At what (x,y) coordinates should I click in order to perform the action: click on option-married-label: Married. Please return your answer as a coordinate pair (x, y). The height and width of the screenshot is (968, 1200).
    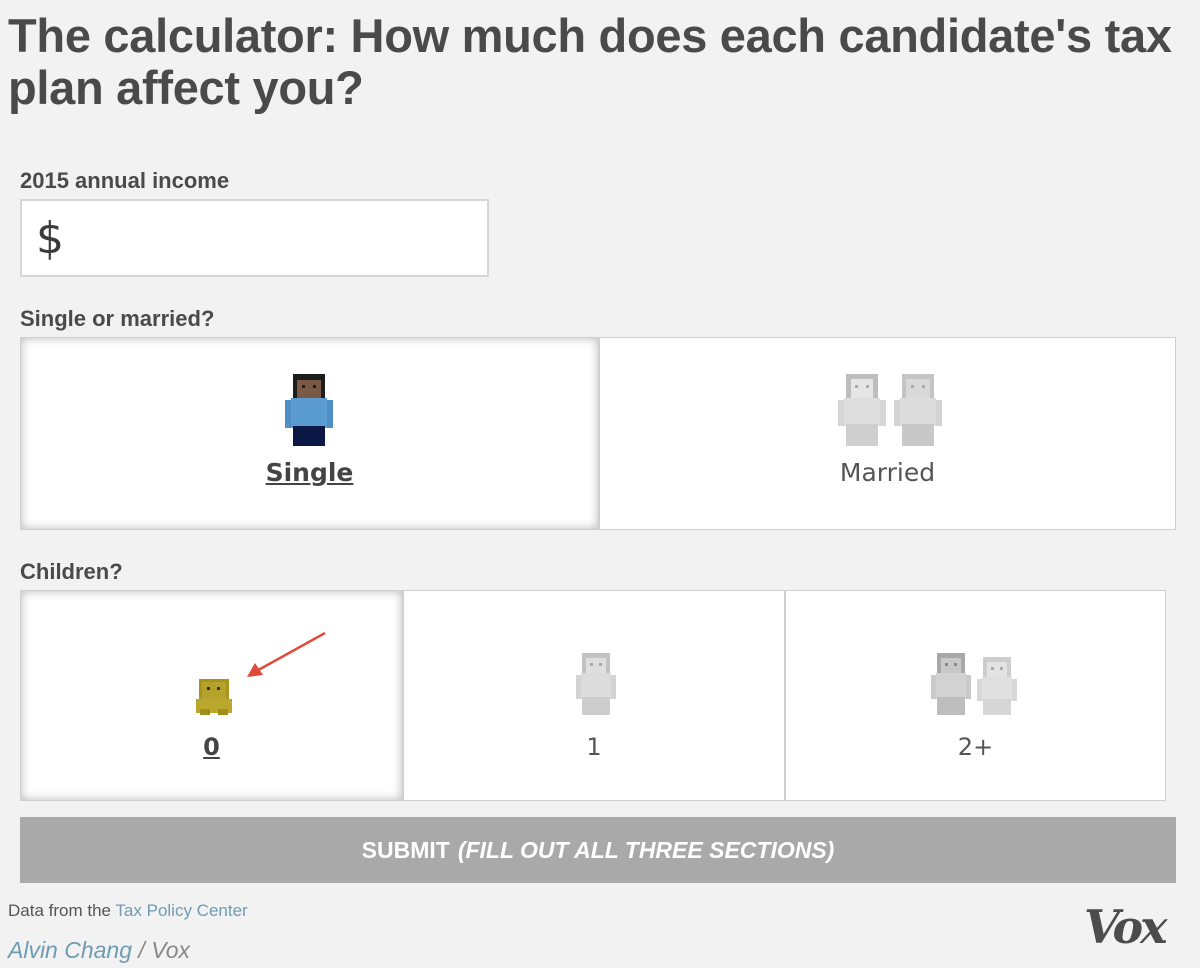
    Looking at the image, I should click on (887, 472).